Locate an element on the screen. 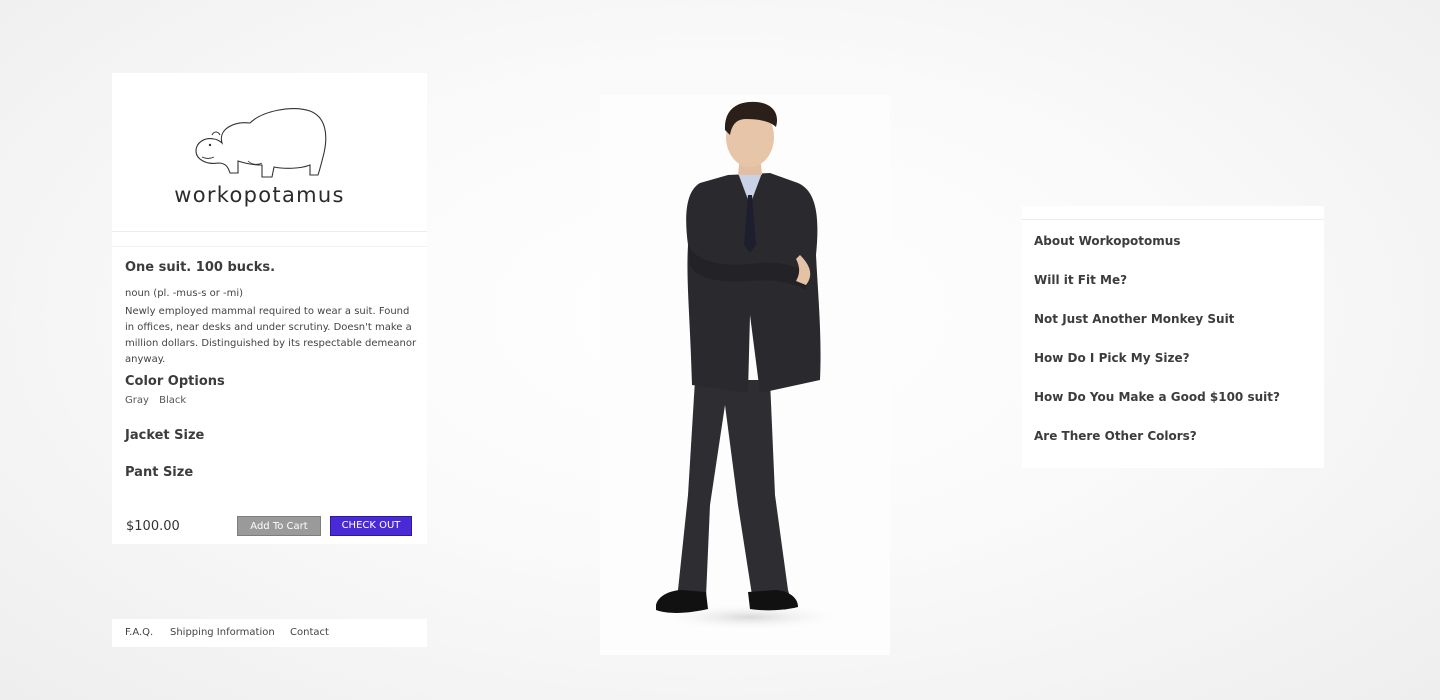  color-option-black: Black is located at coordinates (172, 400).